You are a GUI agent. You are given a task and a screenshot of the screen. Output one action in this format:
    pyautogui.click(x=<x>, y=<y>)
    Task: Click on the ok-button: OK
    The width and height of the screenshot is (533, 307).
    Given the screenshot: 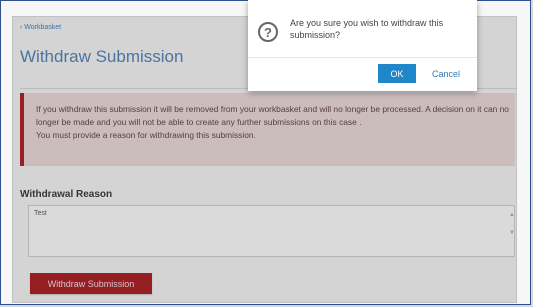 What is the action you would take?
    pyautogui.click(x=397, y=73)
    